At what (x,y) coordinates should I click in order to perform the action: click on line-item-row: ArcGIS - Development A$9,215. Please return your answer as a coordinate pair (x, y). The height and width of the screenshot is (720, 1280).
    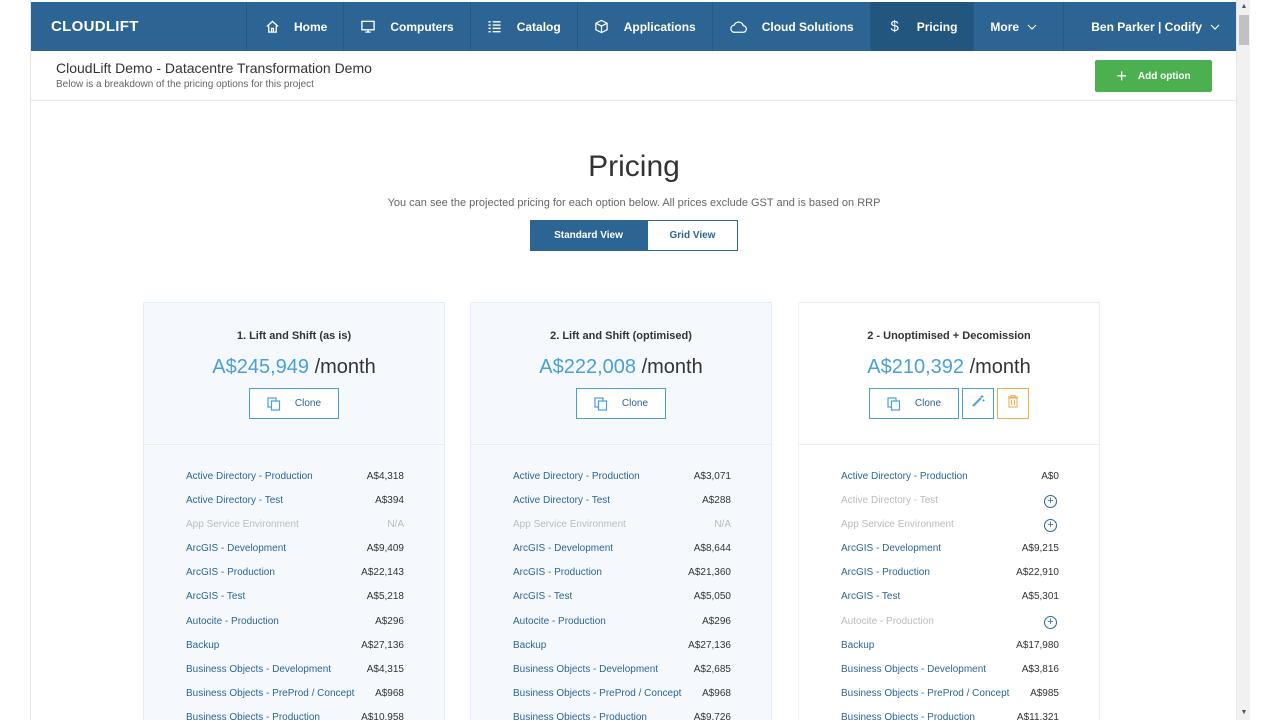
    Looking at the image, I should click on (950, 553).